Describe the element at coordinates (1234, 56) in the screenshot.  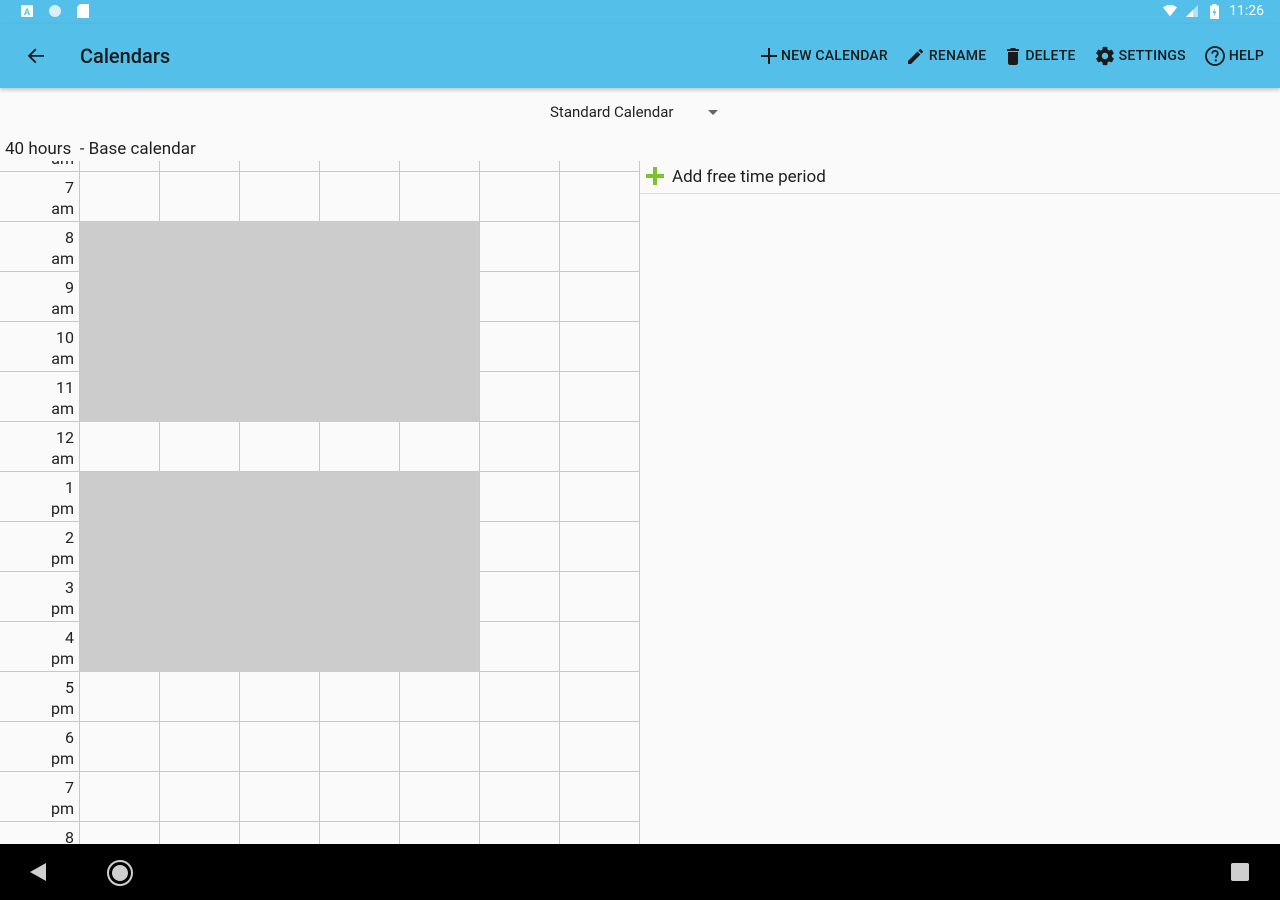
I see `help-button: HELP` at that location.